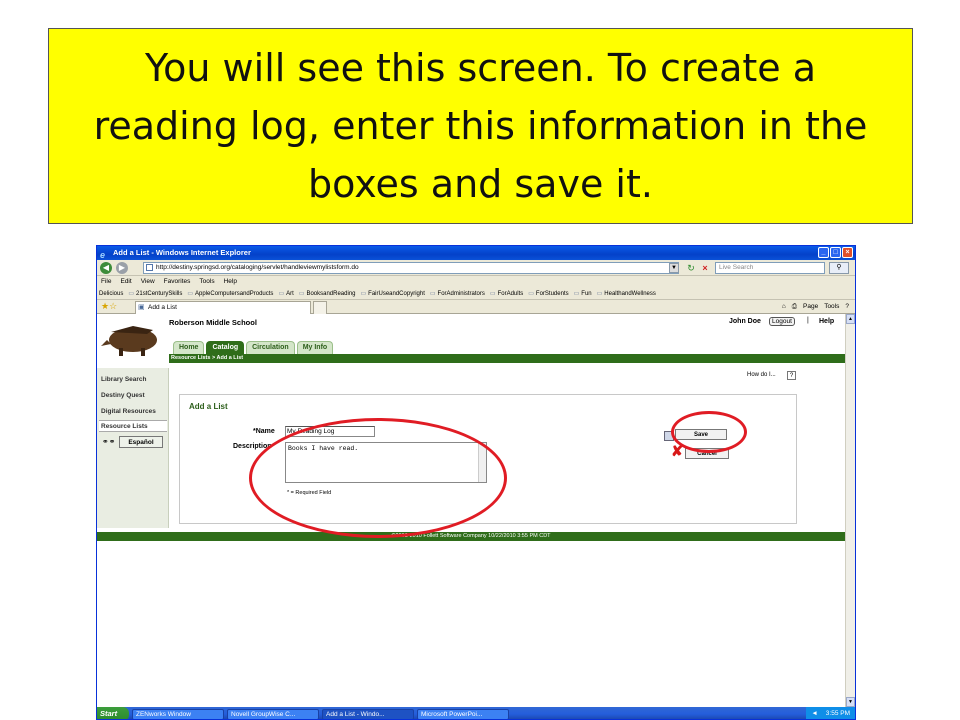 The width and height of the screenshot is (960, 720). I want to click on user-name: John Doe, so click(745, 321).